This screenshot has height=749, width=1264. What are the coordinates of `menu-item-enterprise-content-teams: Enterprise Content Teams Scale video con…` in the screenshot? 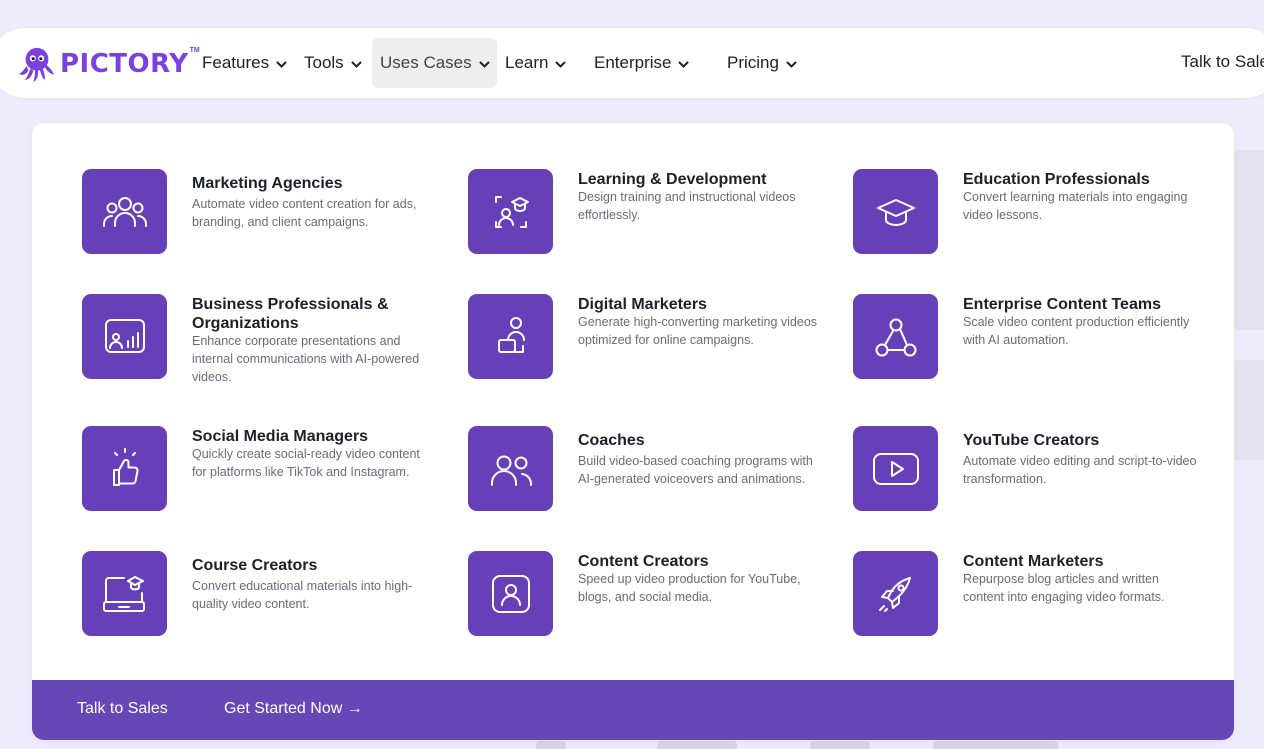 It's located at (1033, 339).